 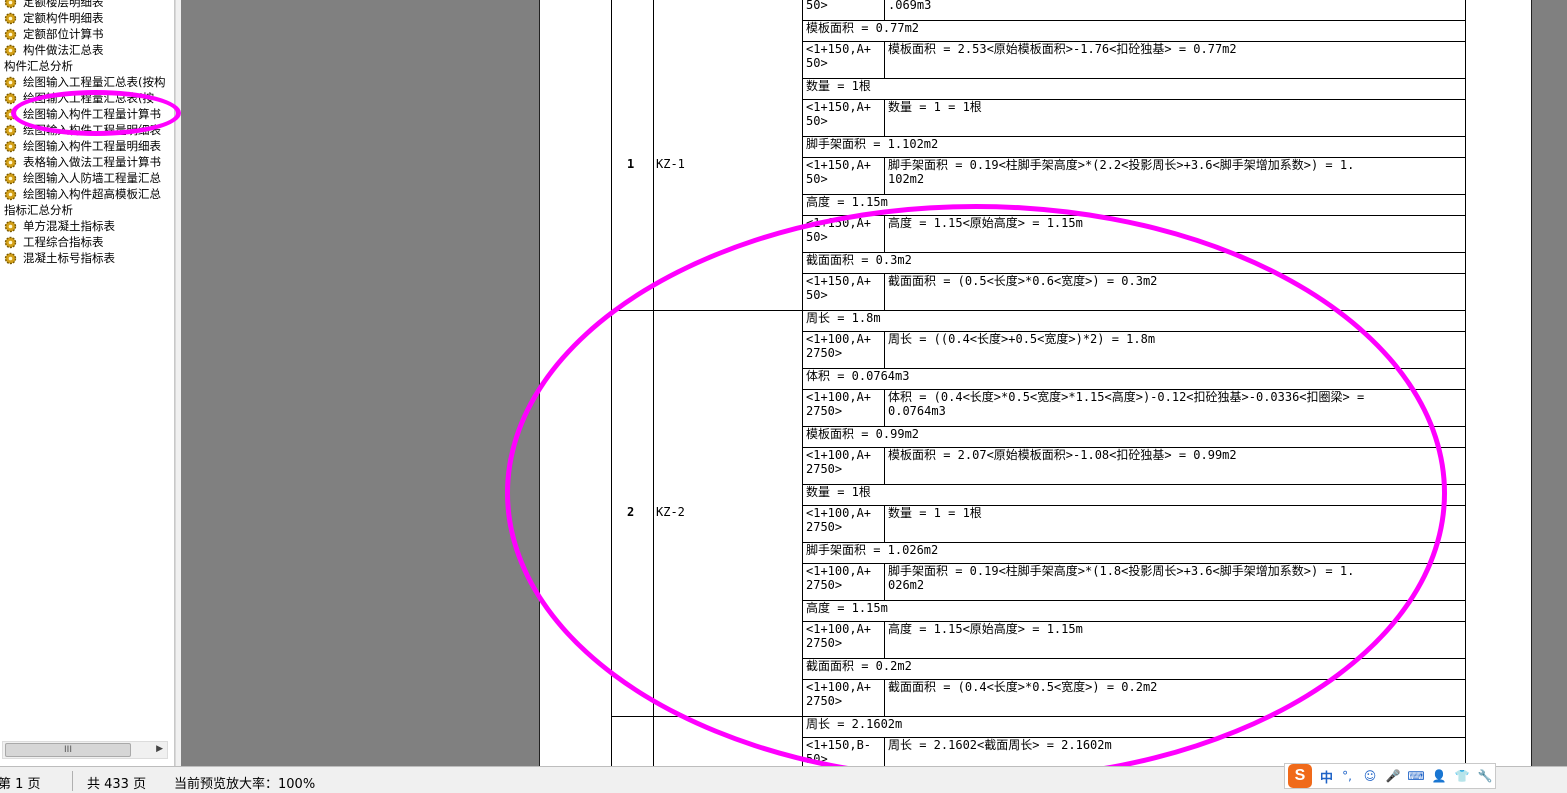 What do you see at coordinates (38, 66) in the screenshot?
I see `tree-item-label: 构件汇总分析` at bounding box center [38, 66].